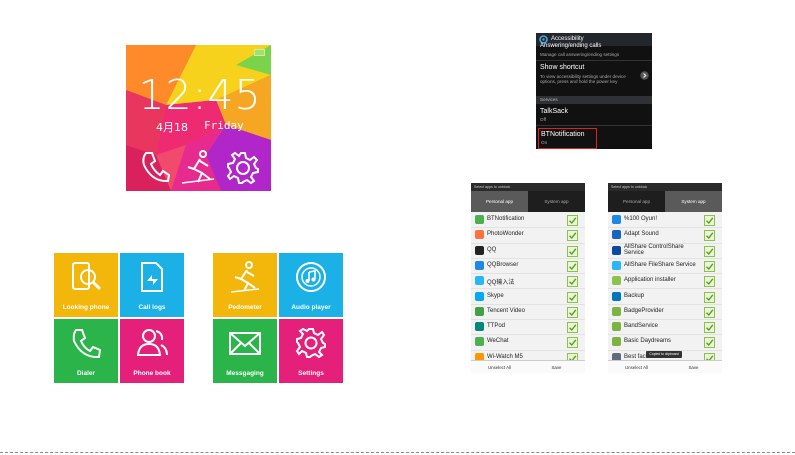 Image resolution: width=795 pixels, height=455 pixels. Describe the element at coordinates (665, 297) in the screenshot. I see `app-row: Backup` at that location.